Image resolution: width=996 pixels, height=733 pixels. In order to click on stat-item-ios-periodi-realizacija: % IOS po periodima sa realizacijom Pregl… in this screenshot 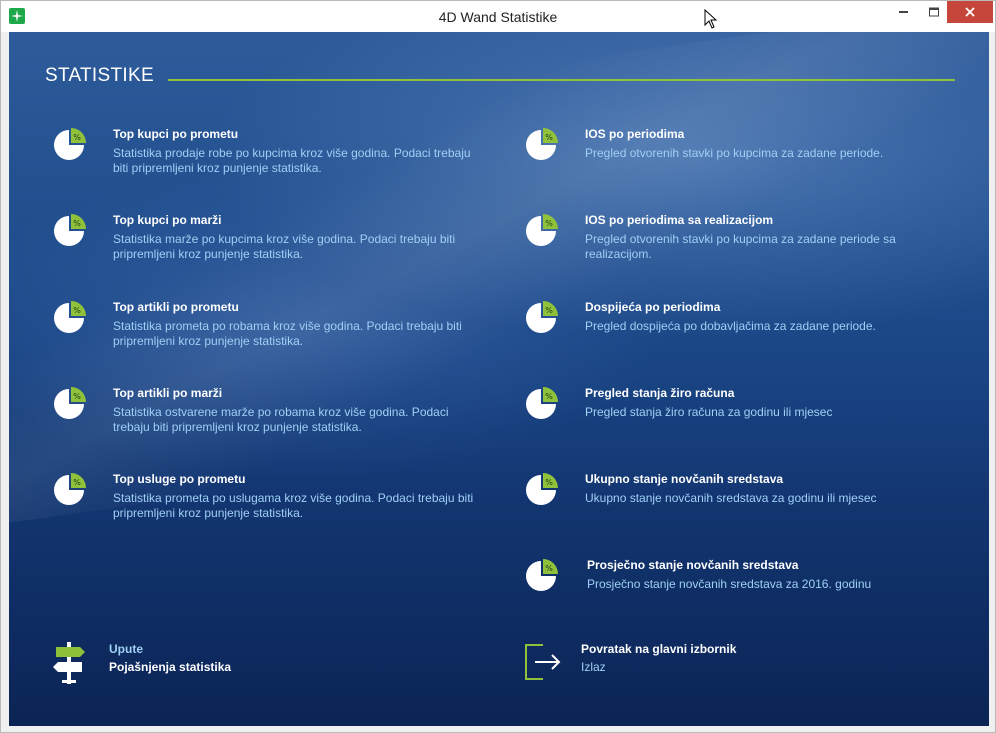, I will do `click(743, 248)`.